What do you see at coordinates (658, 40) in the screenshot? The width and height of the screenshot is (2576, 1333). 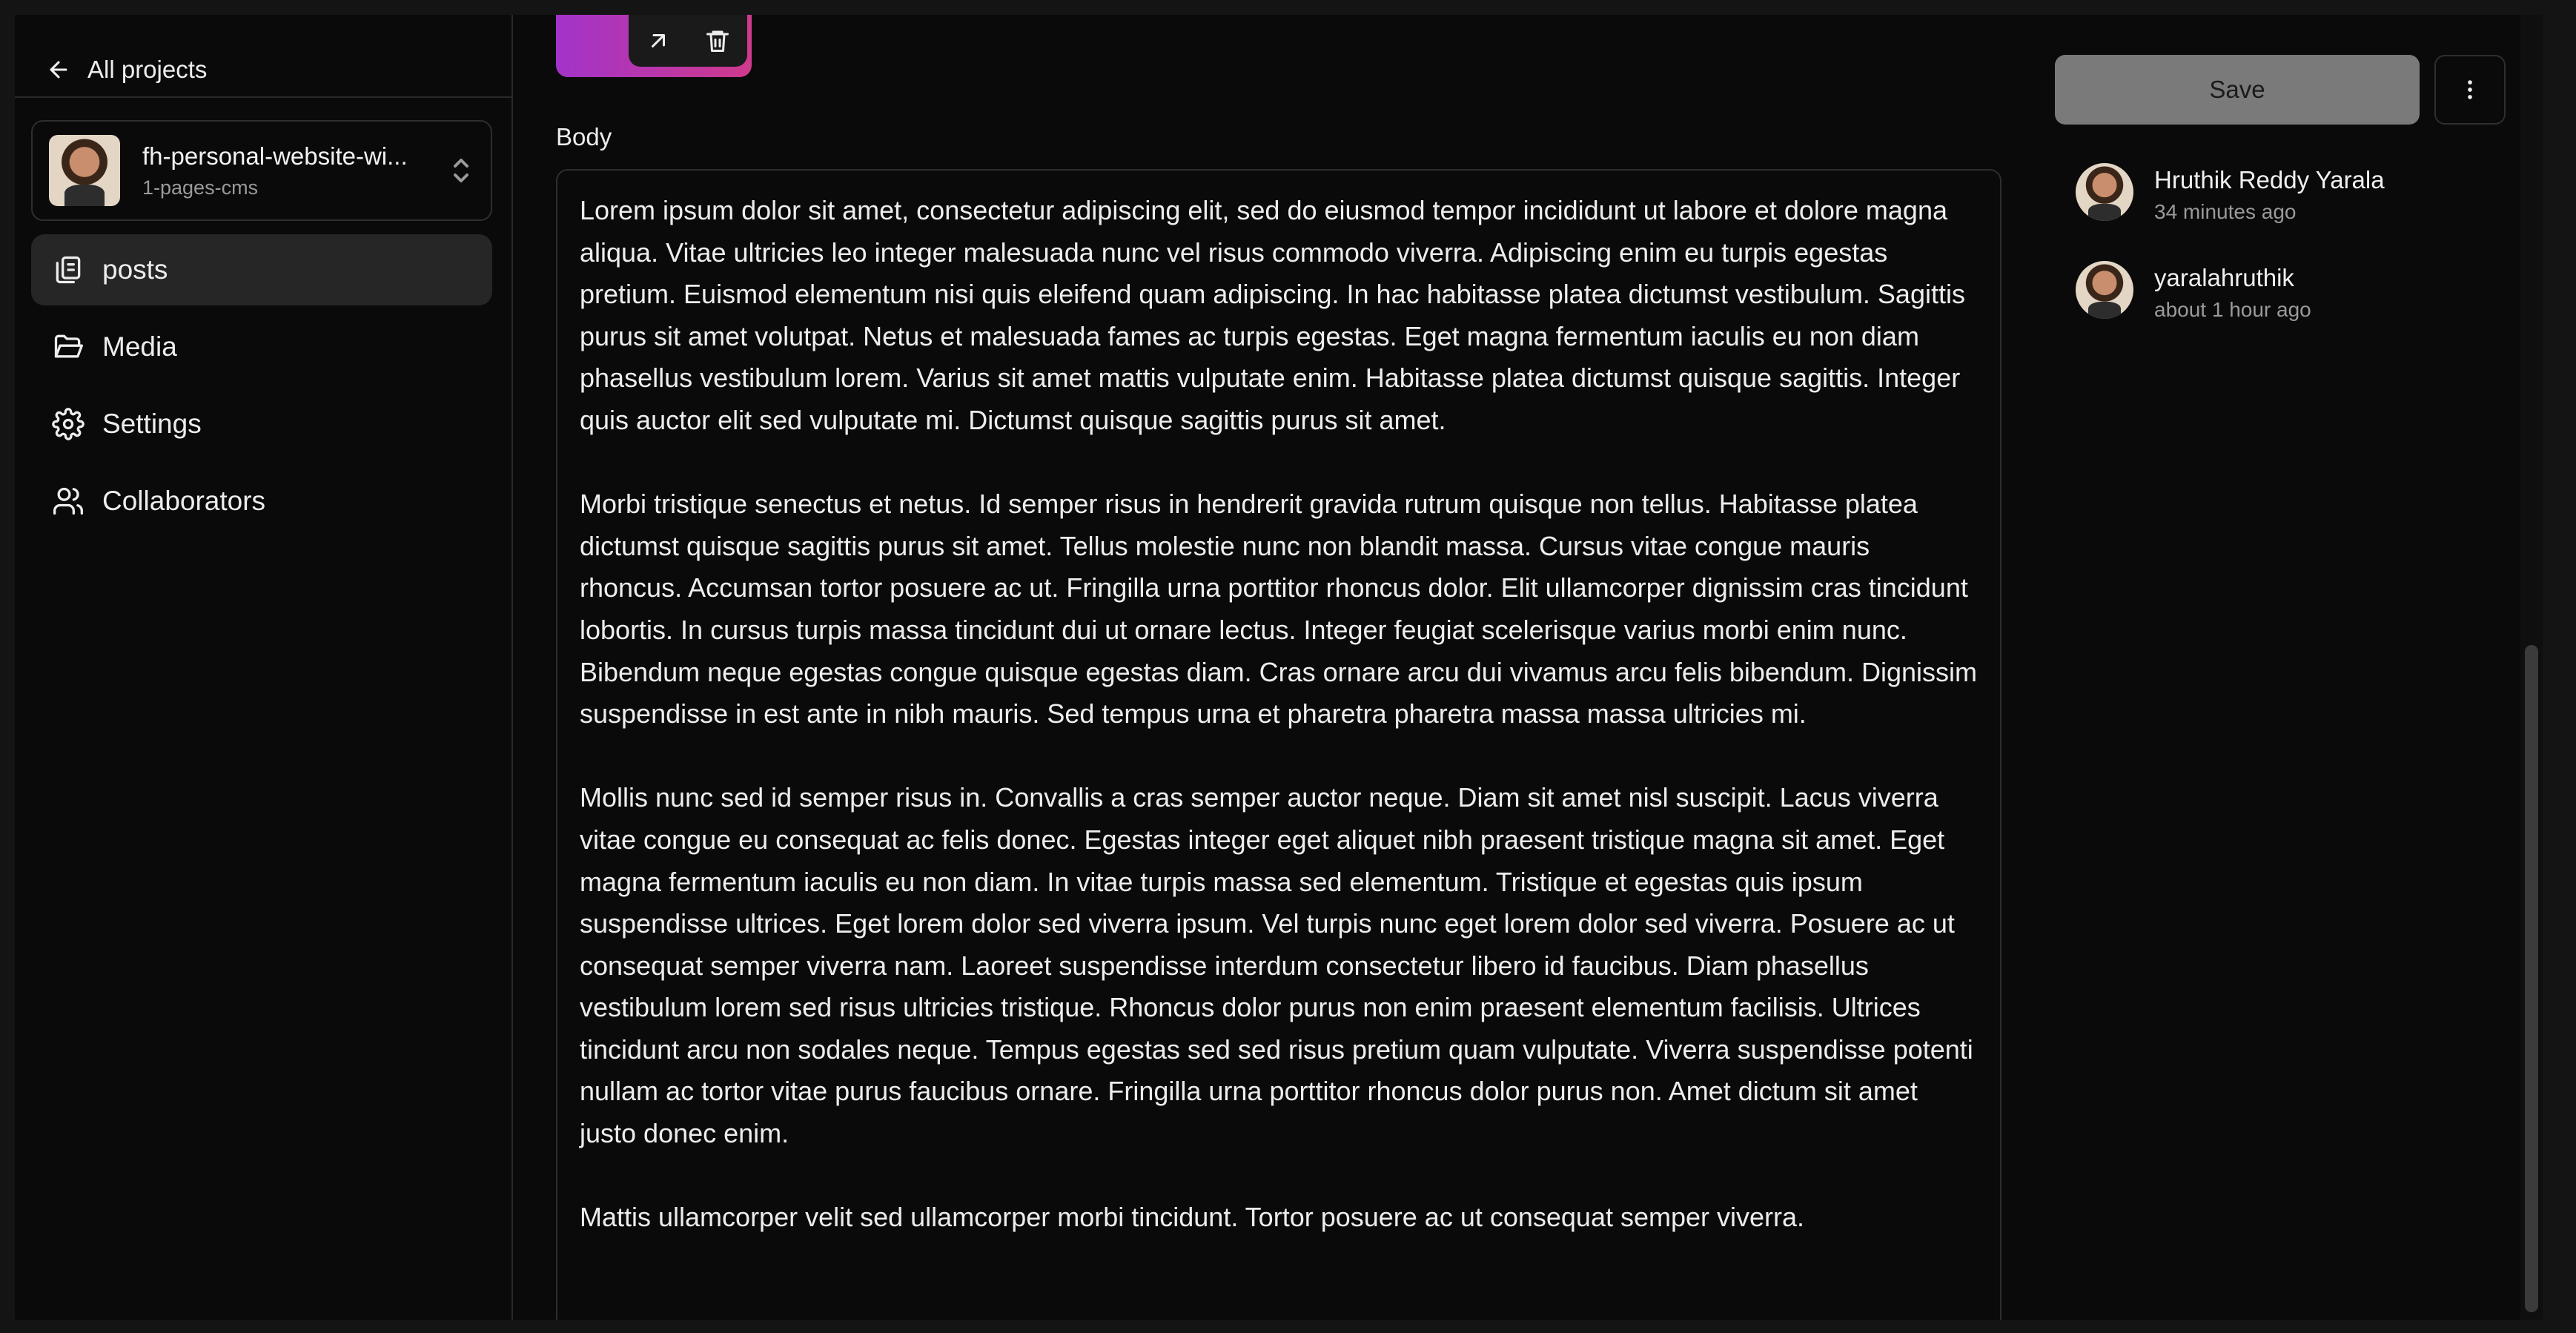 I see `open-external-icon` at bounding box center [658, 40].